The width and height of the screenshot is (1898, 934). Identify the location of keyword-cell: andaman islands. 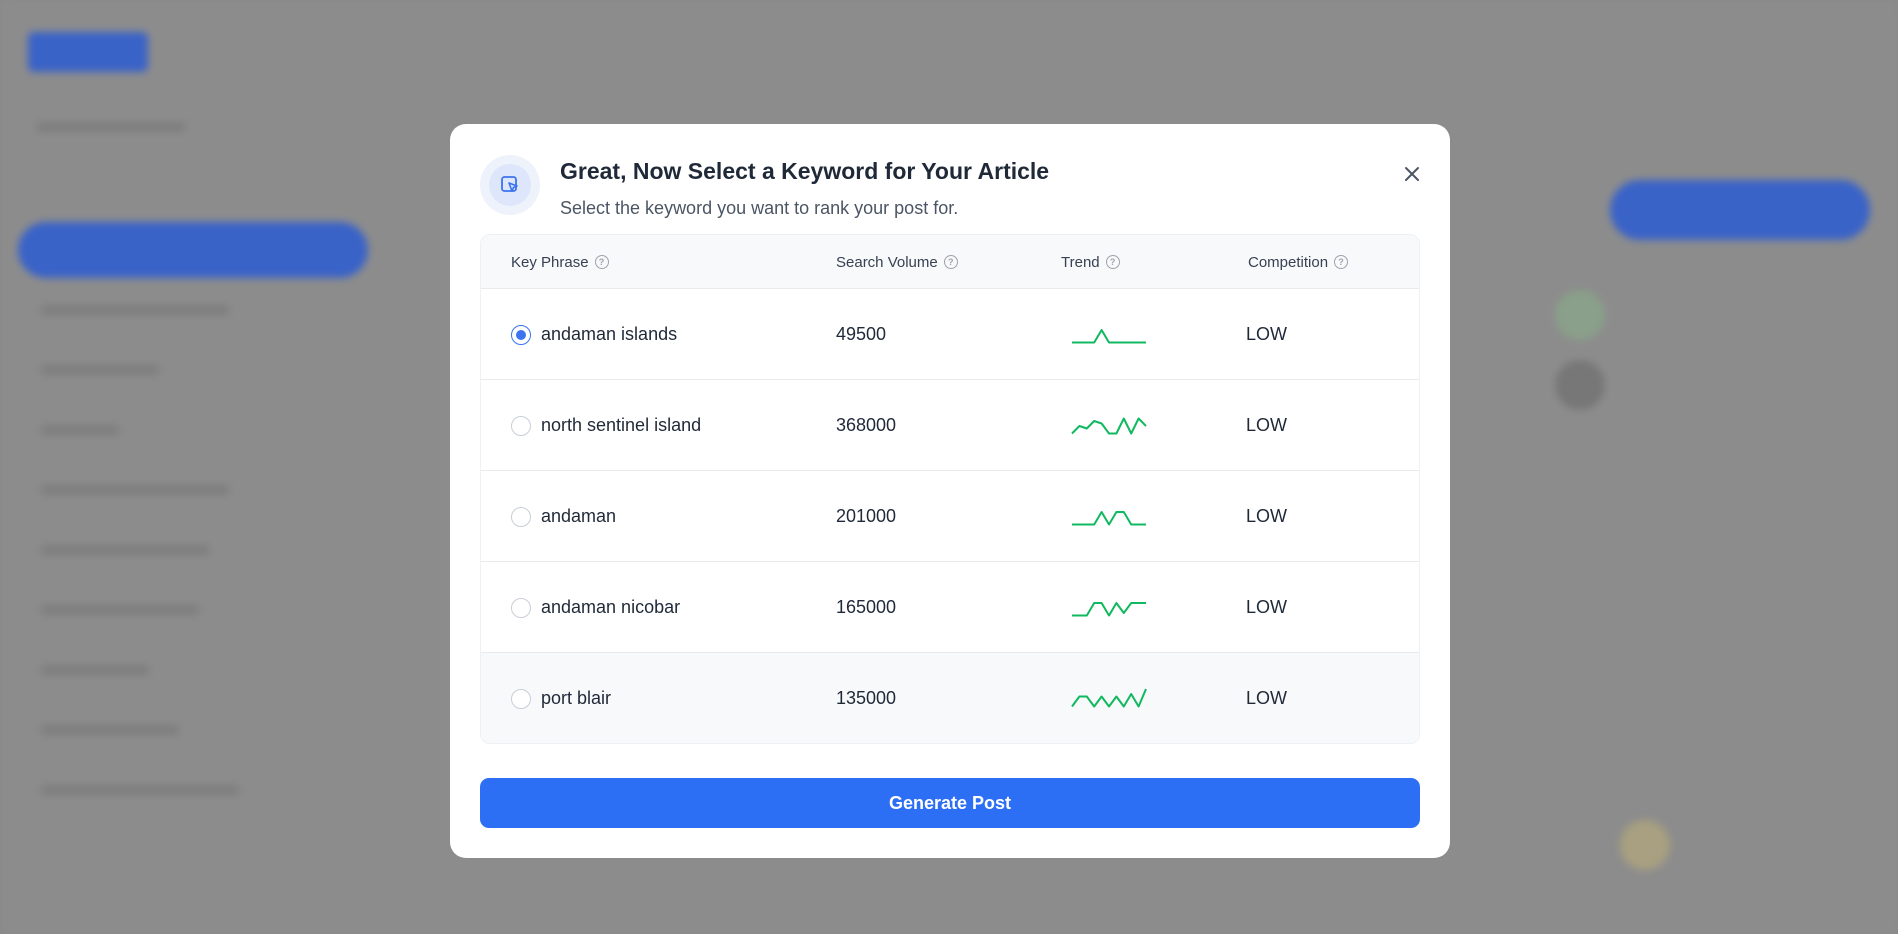
(594, 334).